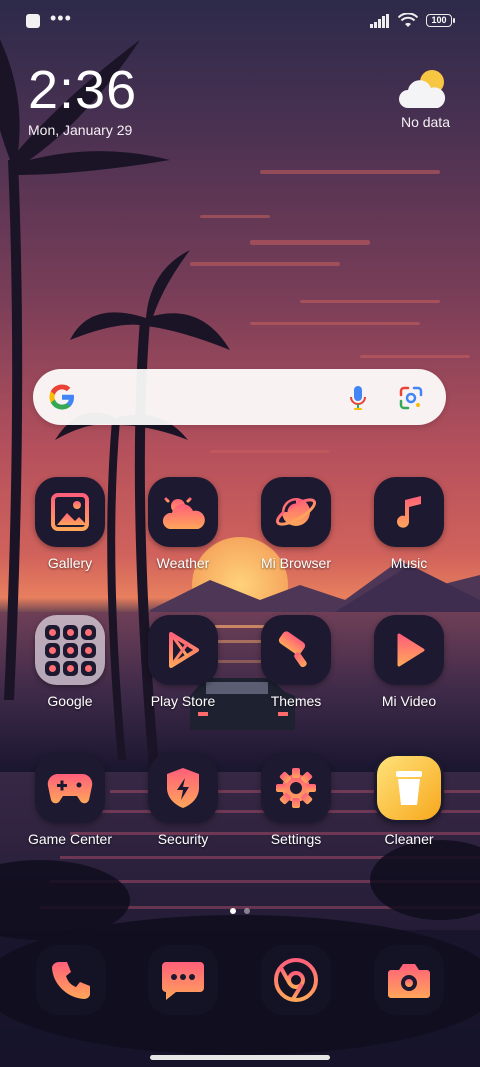 The width and height of the screenshot is (480, 1067). I want to click on app-music: Music, so click(409, 524).